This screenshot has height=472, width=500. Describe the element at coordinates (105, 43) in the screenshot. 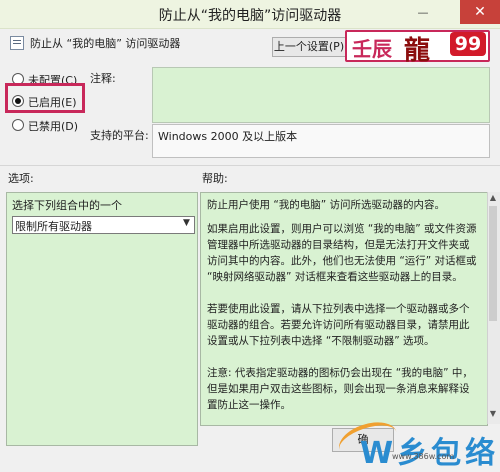

I see `policy-name: 防止从 “我的电脑” 访问驱动器` at that location.